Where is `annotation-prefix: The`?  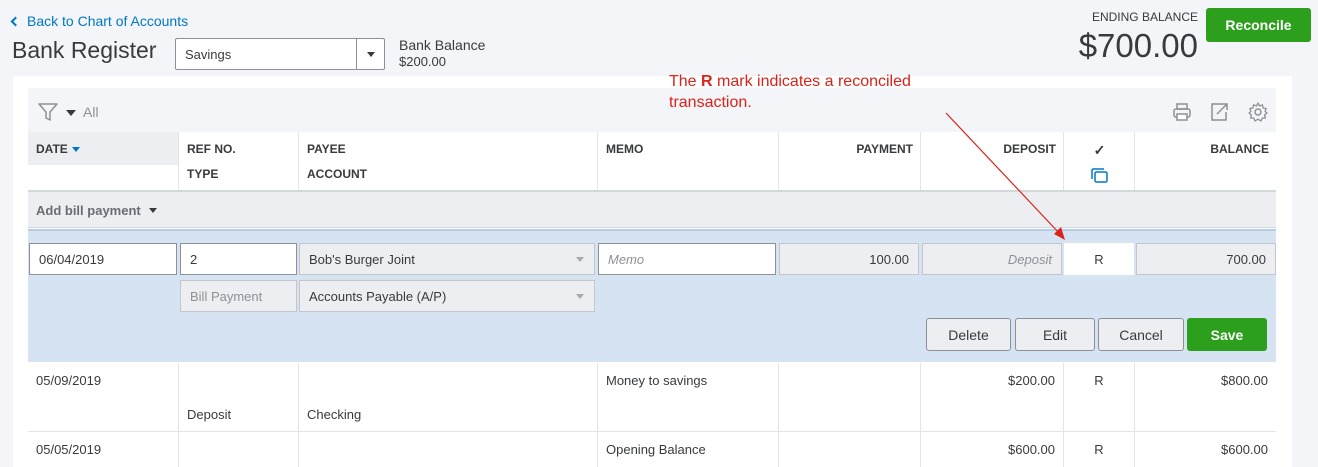 annotation-prefix: The is located at coordinates (685, 81).